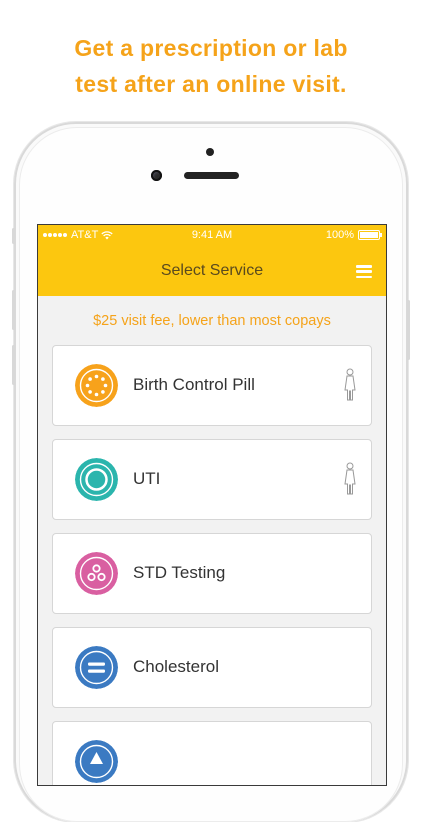 The image size is (422, 822). Describe the element at coordinates (156, 175) in the screenshot. I see `front-camera` at that location.